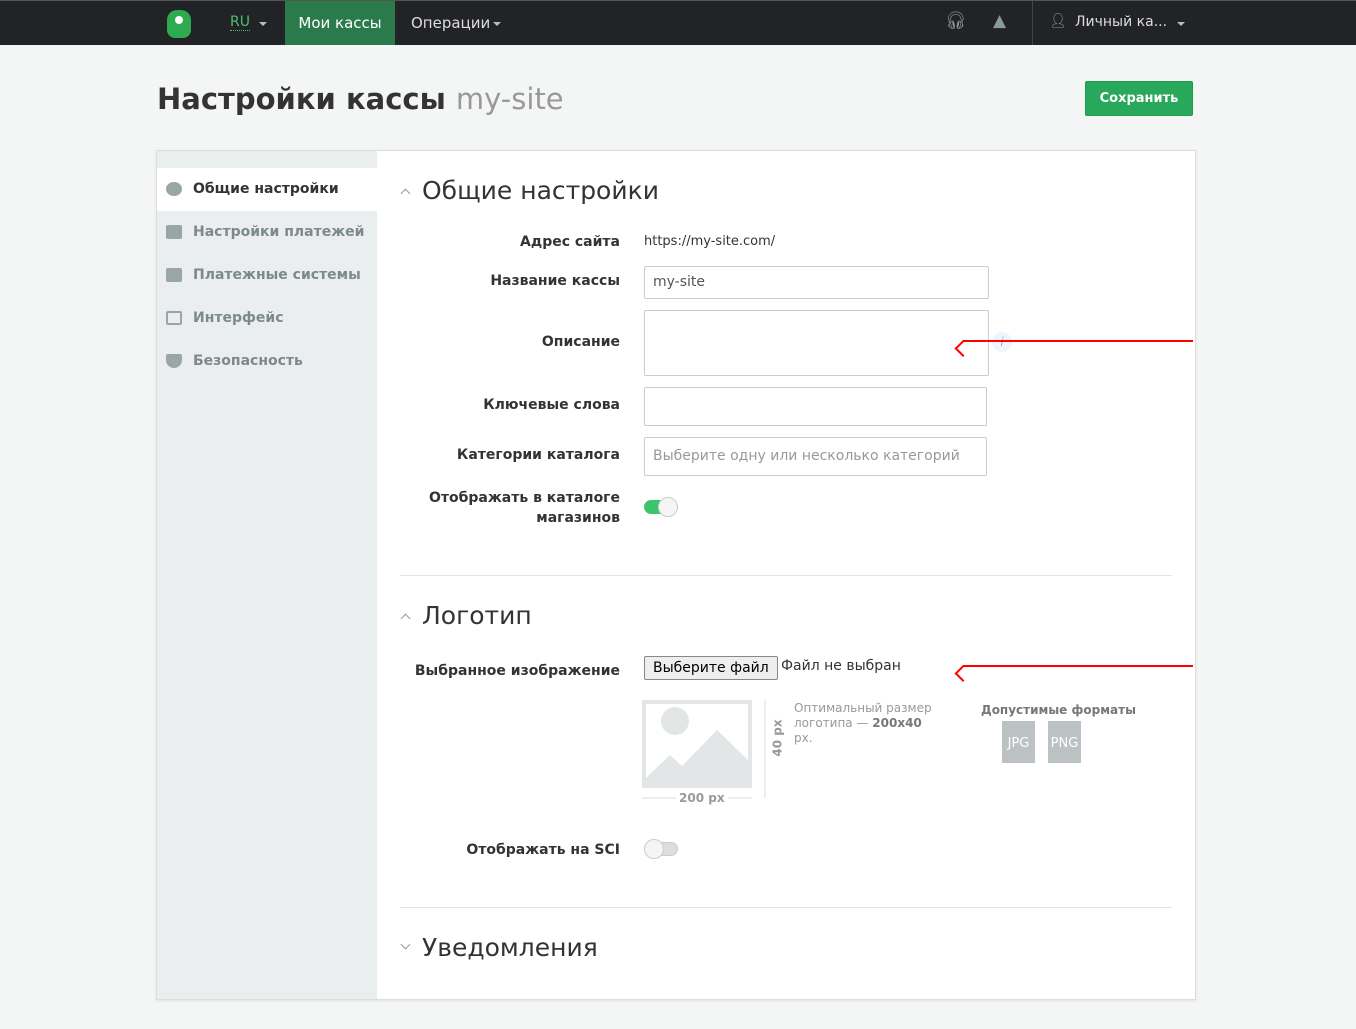  Describe the element at coordinates (238, 318) in the screenshot. I see `sidebar-item-label: Интерфейс` at that location.